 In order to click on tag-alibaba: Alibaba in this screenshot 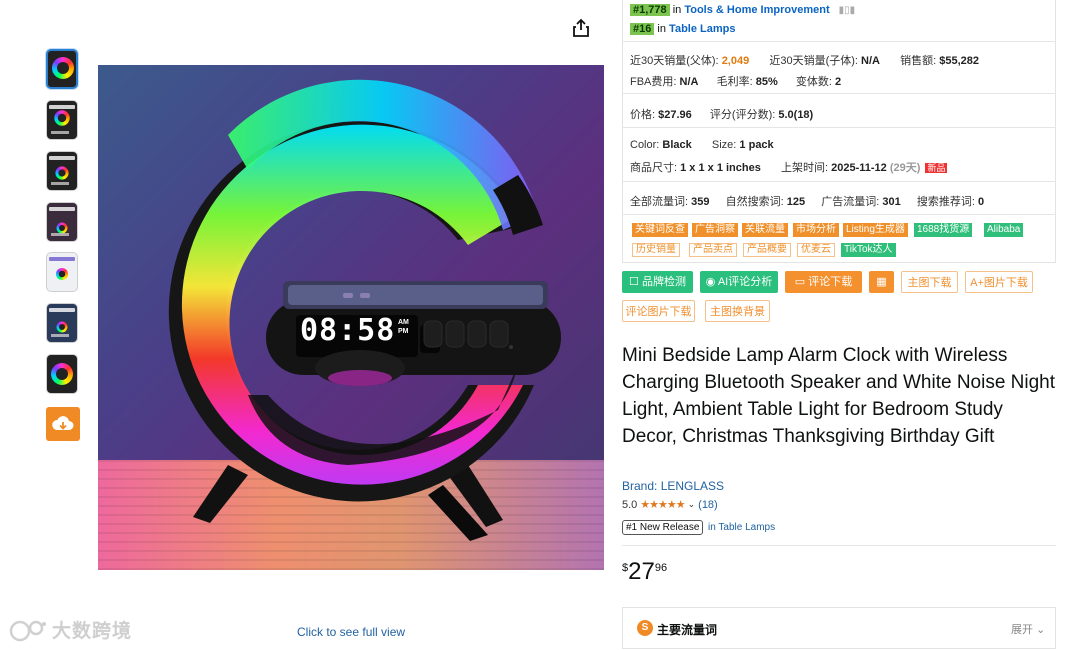, I will do `click(1004, 230)`.